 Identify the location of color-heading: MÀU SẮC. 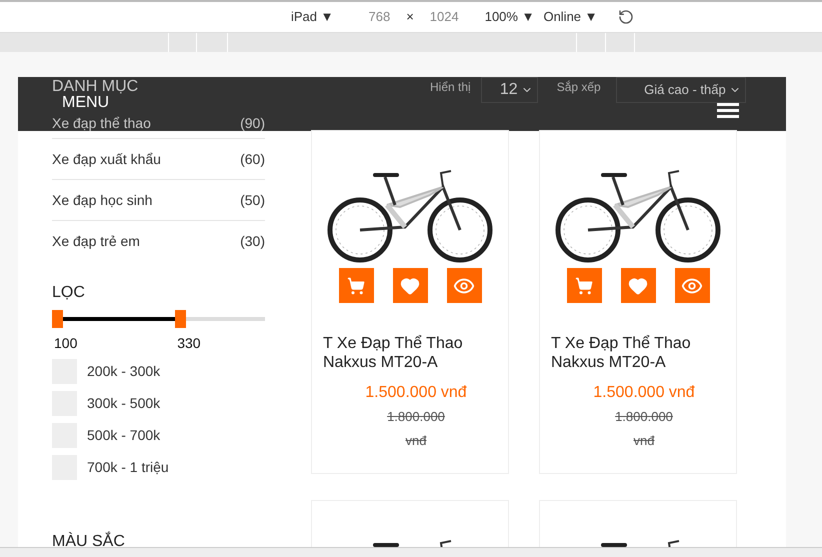
(89, 538).